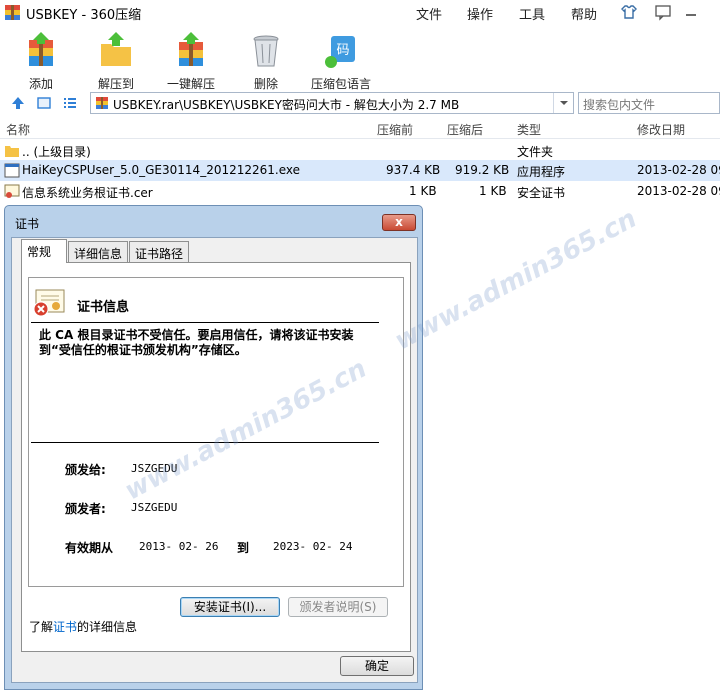 The image size is (720, 700). What do you see at coordinates (377, 666) in the screenshot?
I see `ok-button: 确定` at bounding box center [377, 666].